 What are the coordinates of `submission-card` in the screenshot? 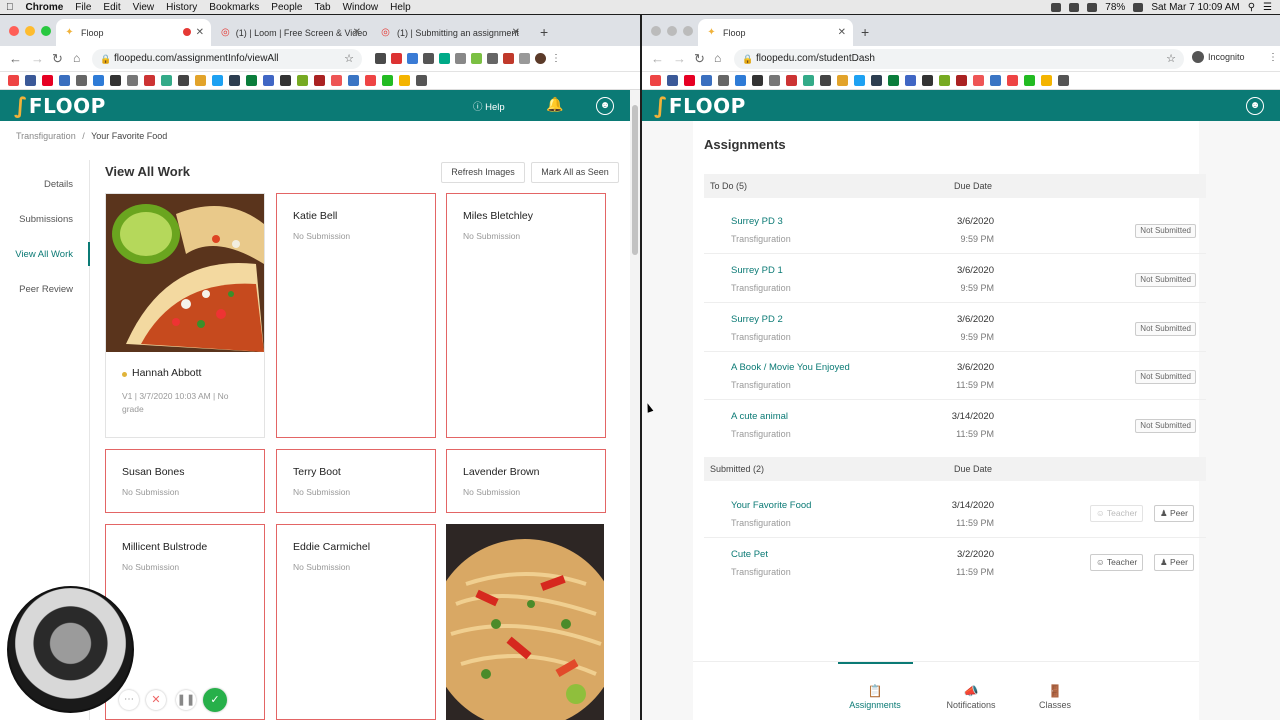 It's located at (526, 622).